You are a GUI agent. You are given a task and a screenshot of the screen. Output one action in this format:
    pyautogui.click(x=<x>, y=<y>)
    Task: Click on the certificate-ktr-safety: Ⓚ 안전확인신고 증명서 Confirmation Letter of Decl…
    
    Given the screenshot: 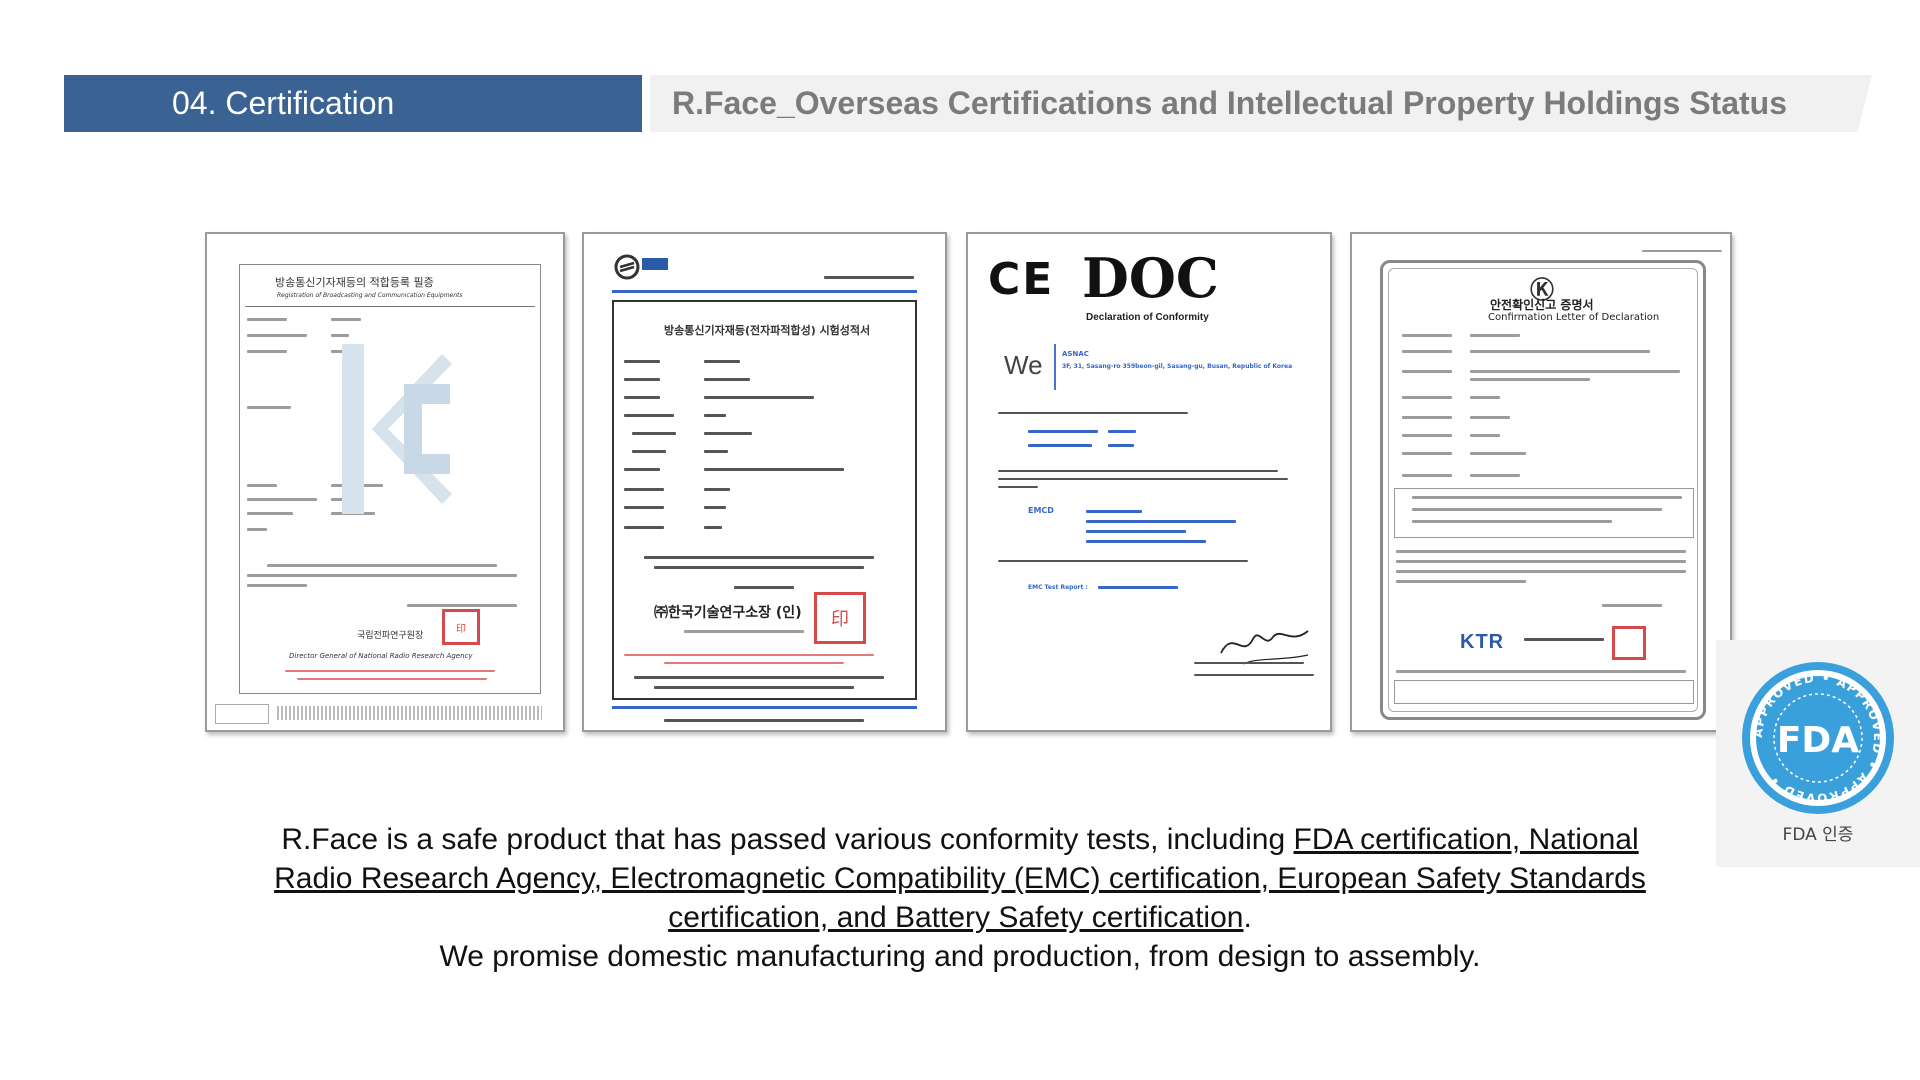 What is the action you would take?
    pyautogui.click(x=1541, y=482)
    